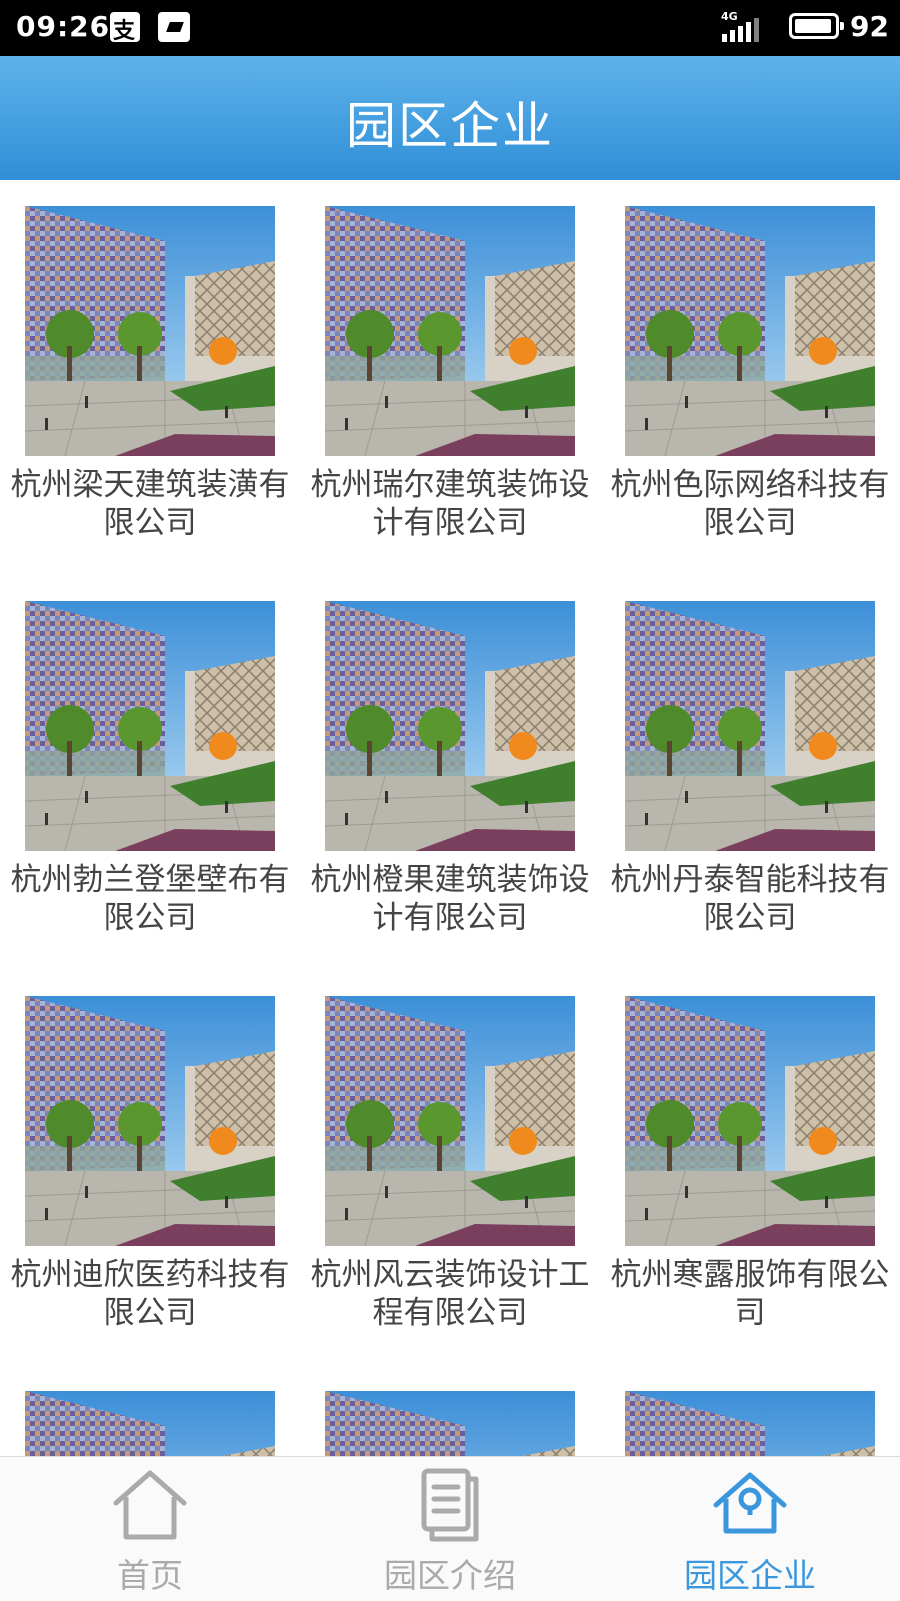 This screenshot has width=900, height=1601. What do you see at coordinates (750, 899) in the screenshot?
I see `company-name: 杭州丹泰智能科技有限公司` at bounding box center [750, 899].